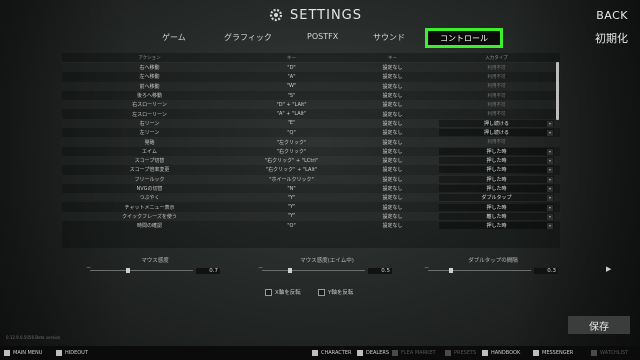 The width and height of the screenshot is (640, 360). I want to click on key1-cell: "A" + "LAlt", so click(291, 114).